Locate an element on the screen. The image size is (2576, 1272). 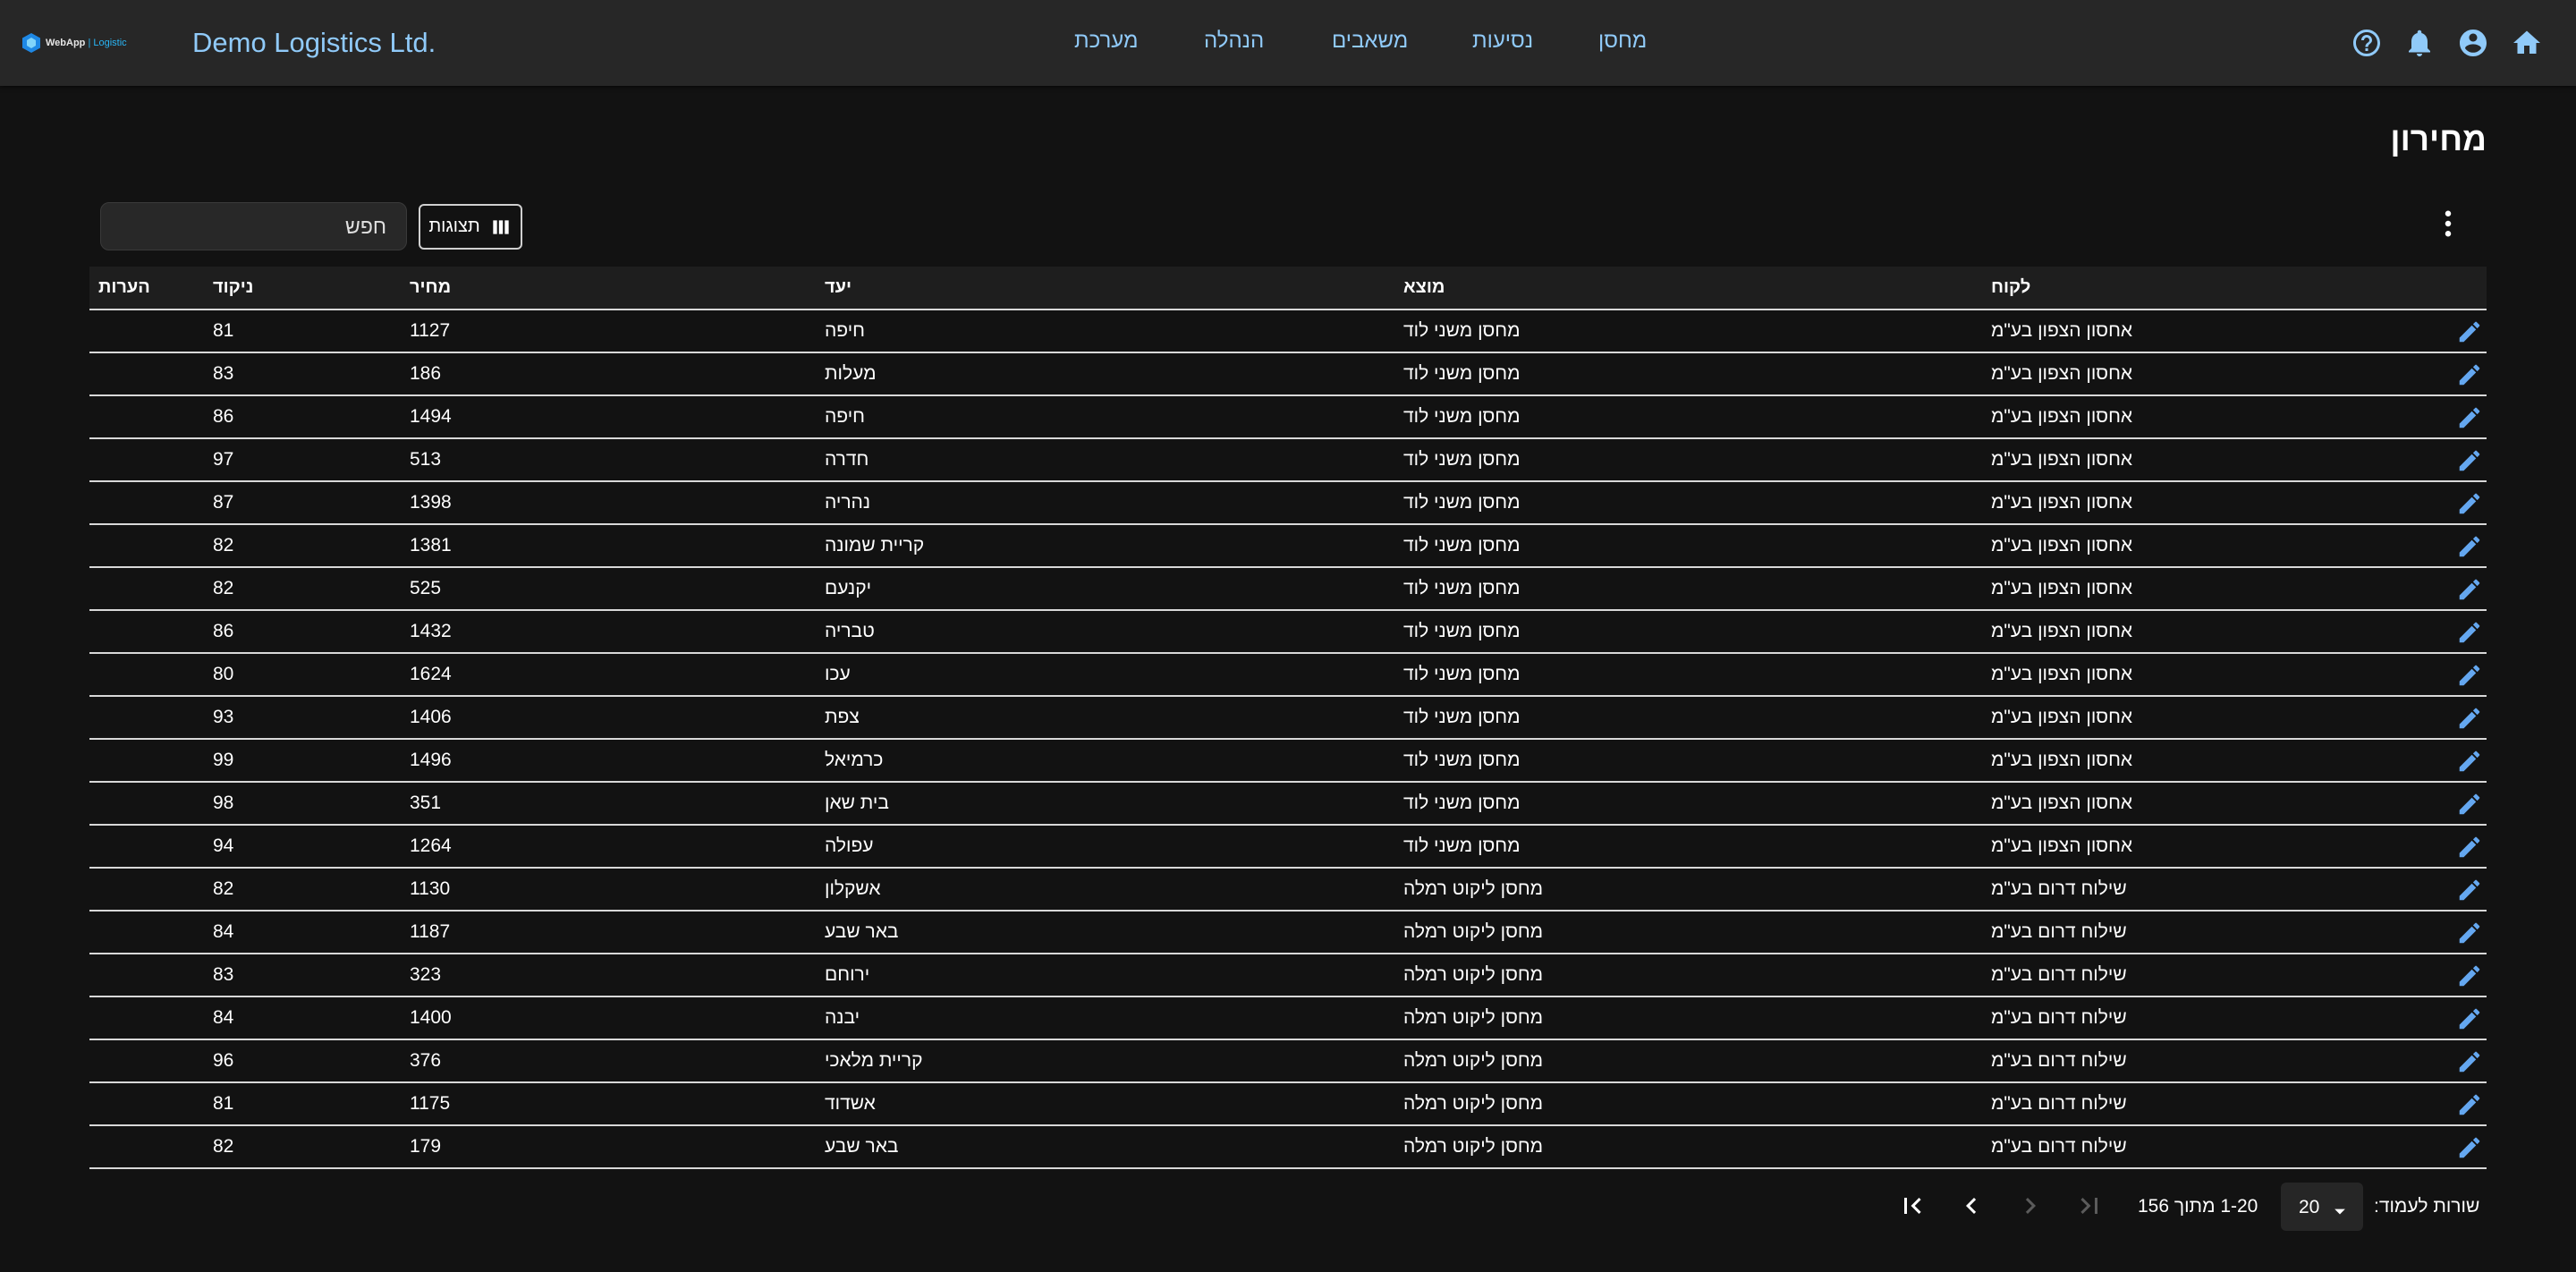
cell-price: 179 is located at coordinates (426, 1146).